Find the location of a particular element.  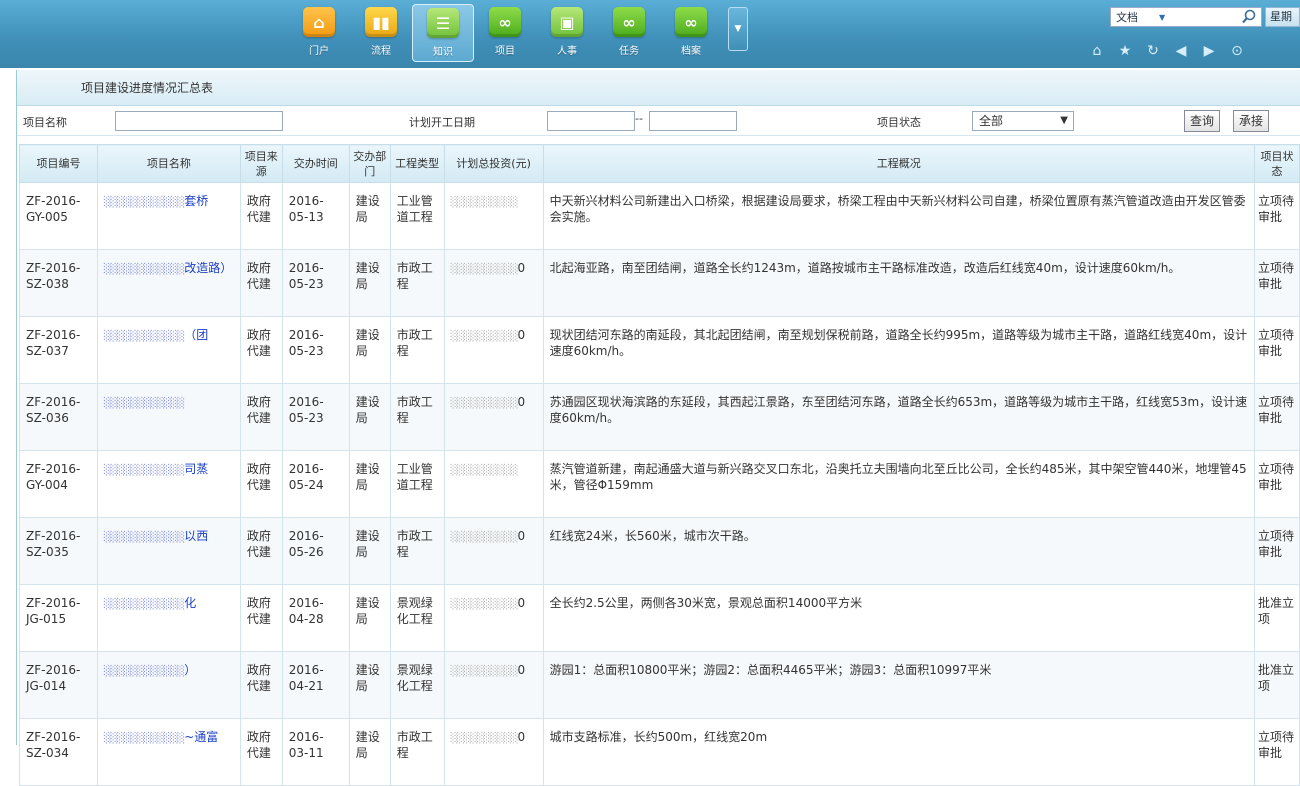

column-header: 项目状态 is located at coordinates (1277, 163).